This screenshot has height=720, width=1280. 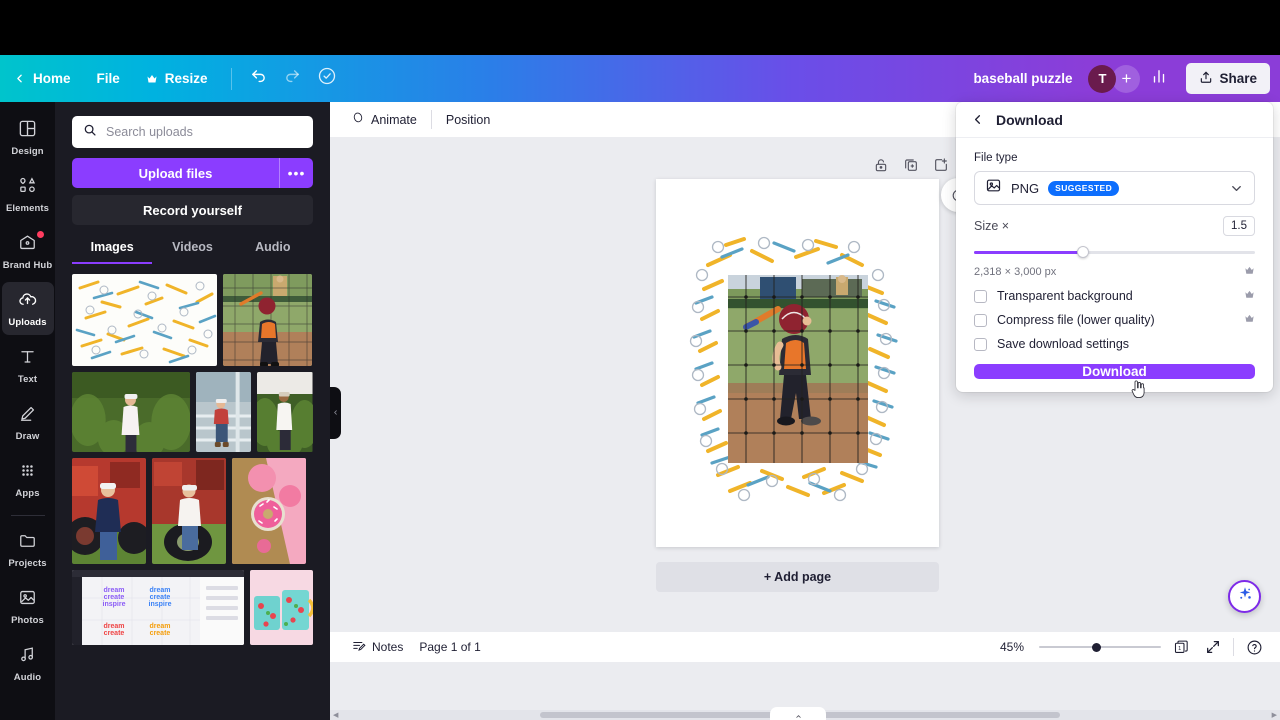 I want to click on text-icon, so click(x=27, y=359).